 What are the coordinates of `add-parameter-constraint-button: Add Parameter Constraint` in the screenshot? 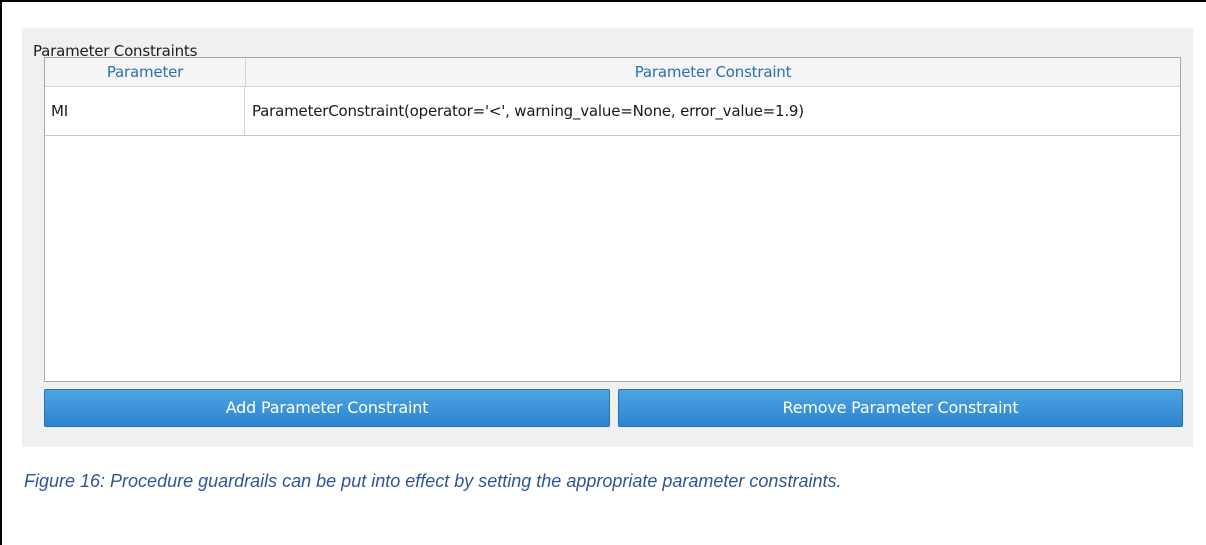 It's located at (327, 408).